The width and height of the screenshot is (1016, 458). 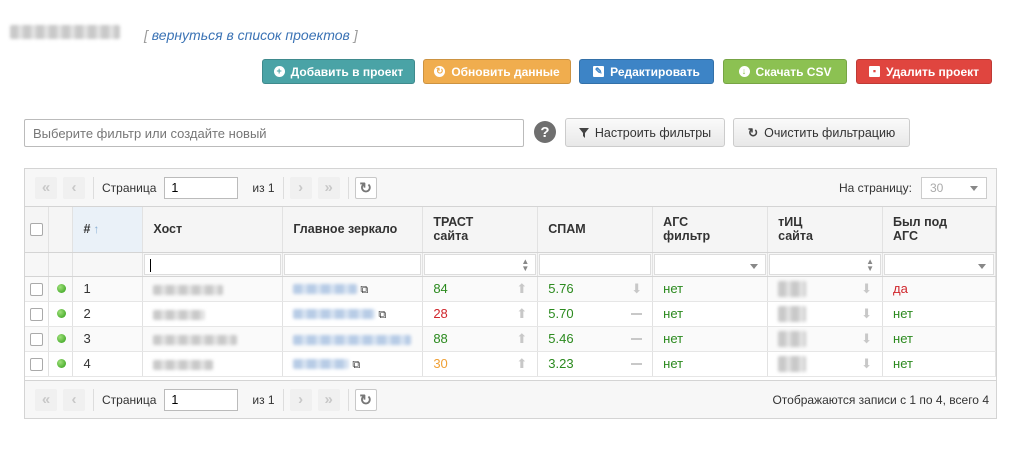 I want to click on column-header-mirror: Главное зеркало, so click(x=353, y=230).